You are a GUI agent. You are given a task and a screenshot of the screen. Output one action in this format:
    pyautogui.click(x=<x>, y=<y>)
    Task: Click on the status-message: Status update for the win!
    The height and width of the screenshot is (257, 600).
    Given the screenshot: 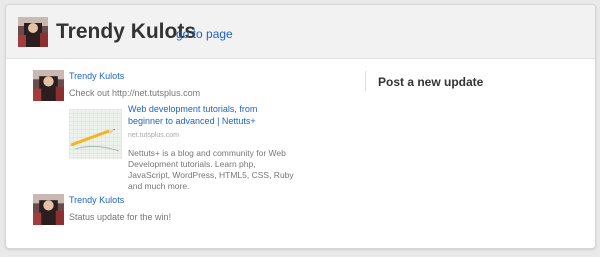 What is the action you would take?
    pyautogui.click(x=120, y=217)
    